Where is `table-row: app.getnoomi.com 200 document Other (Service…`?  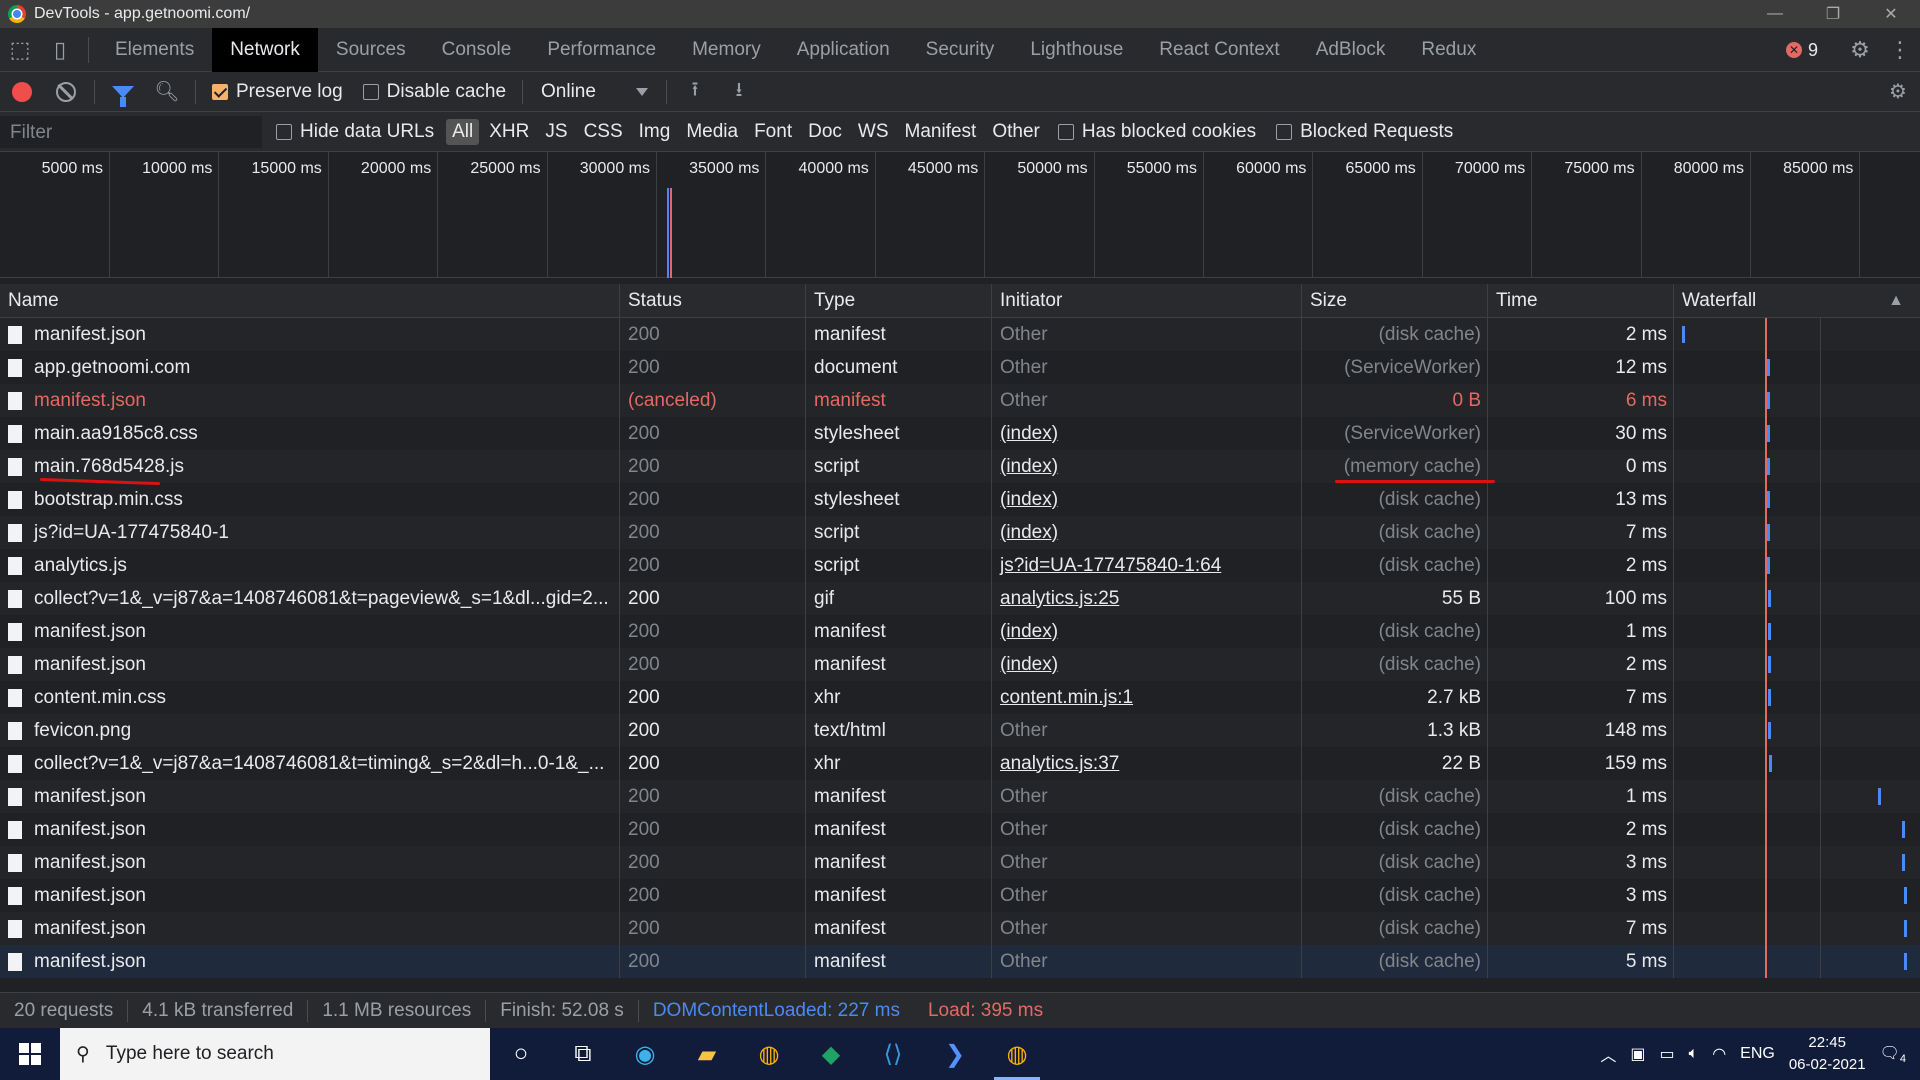
table-row: app.getnoomi.com 200 document Other (Service… is located at coordinates (960, 367).